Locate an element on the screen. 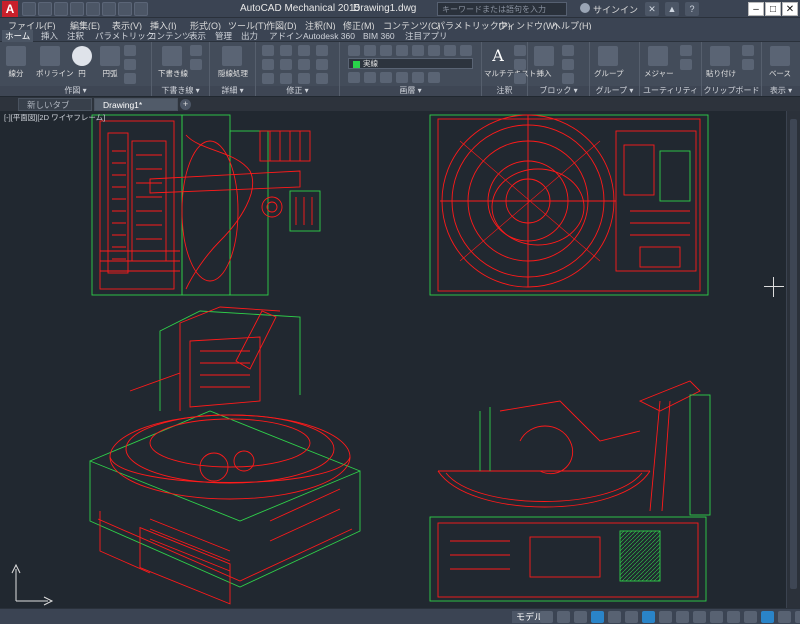  layer-color-icon is located at coordinates (402, 50).